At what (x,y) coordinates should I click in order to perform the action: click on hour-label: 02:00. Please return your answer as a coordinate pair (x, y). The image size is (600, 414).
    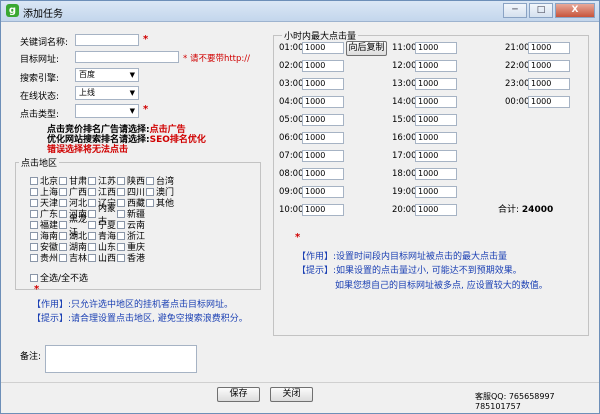
    Looking at the image, I should click on (291, 66).